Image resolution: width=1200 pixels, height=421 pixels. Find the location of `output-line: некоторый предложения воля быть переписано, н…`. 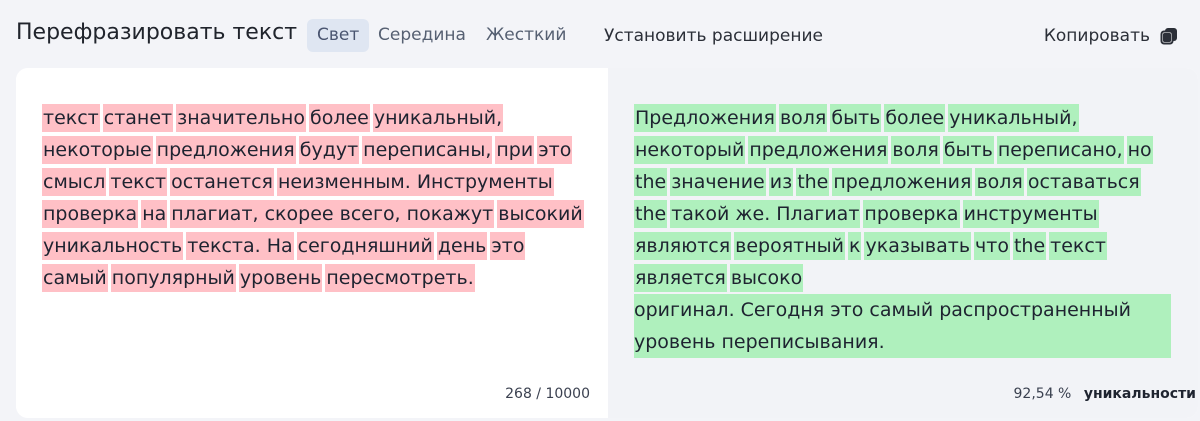

output-line: некоторый предложения воля быть переписано, н… is located at coordinates (906, 150).